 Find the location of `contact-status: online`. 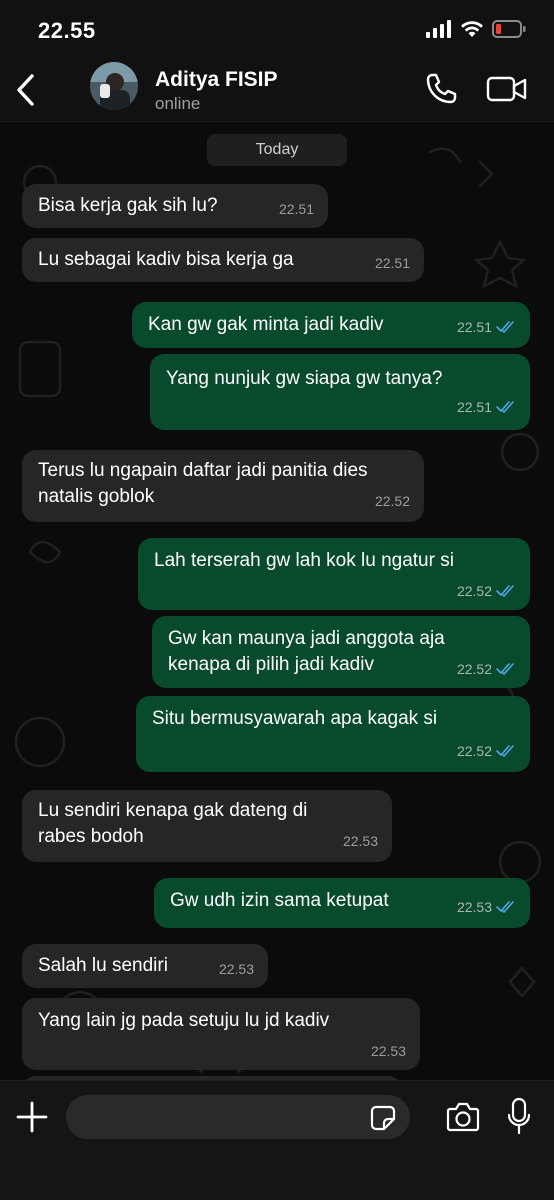

contact-status: online is located at coordinates (178, 103).